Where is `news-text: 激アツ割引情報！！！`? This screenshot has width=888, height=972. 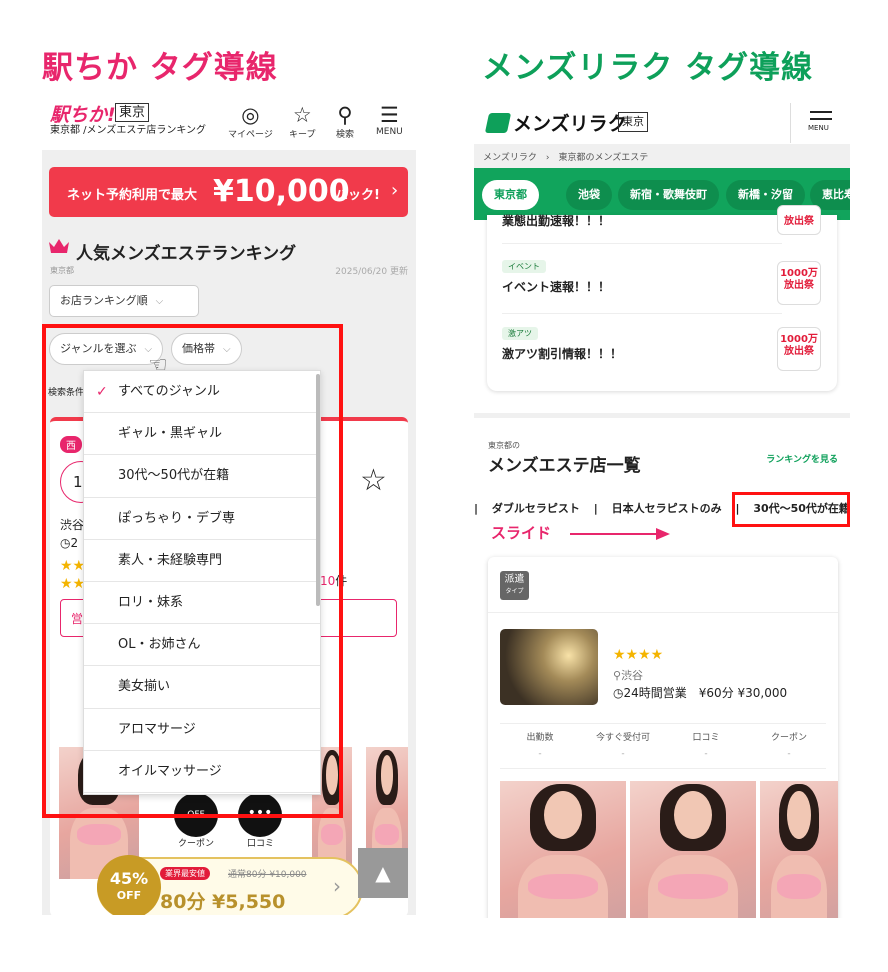 news-text: 激アツ割引情報！！！ is located at coordinates (562, 353).